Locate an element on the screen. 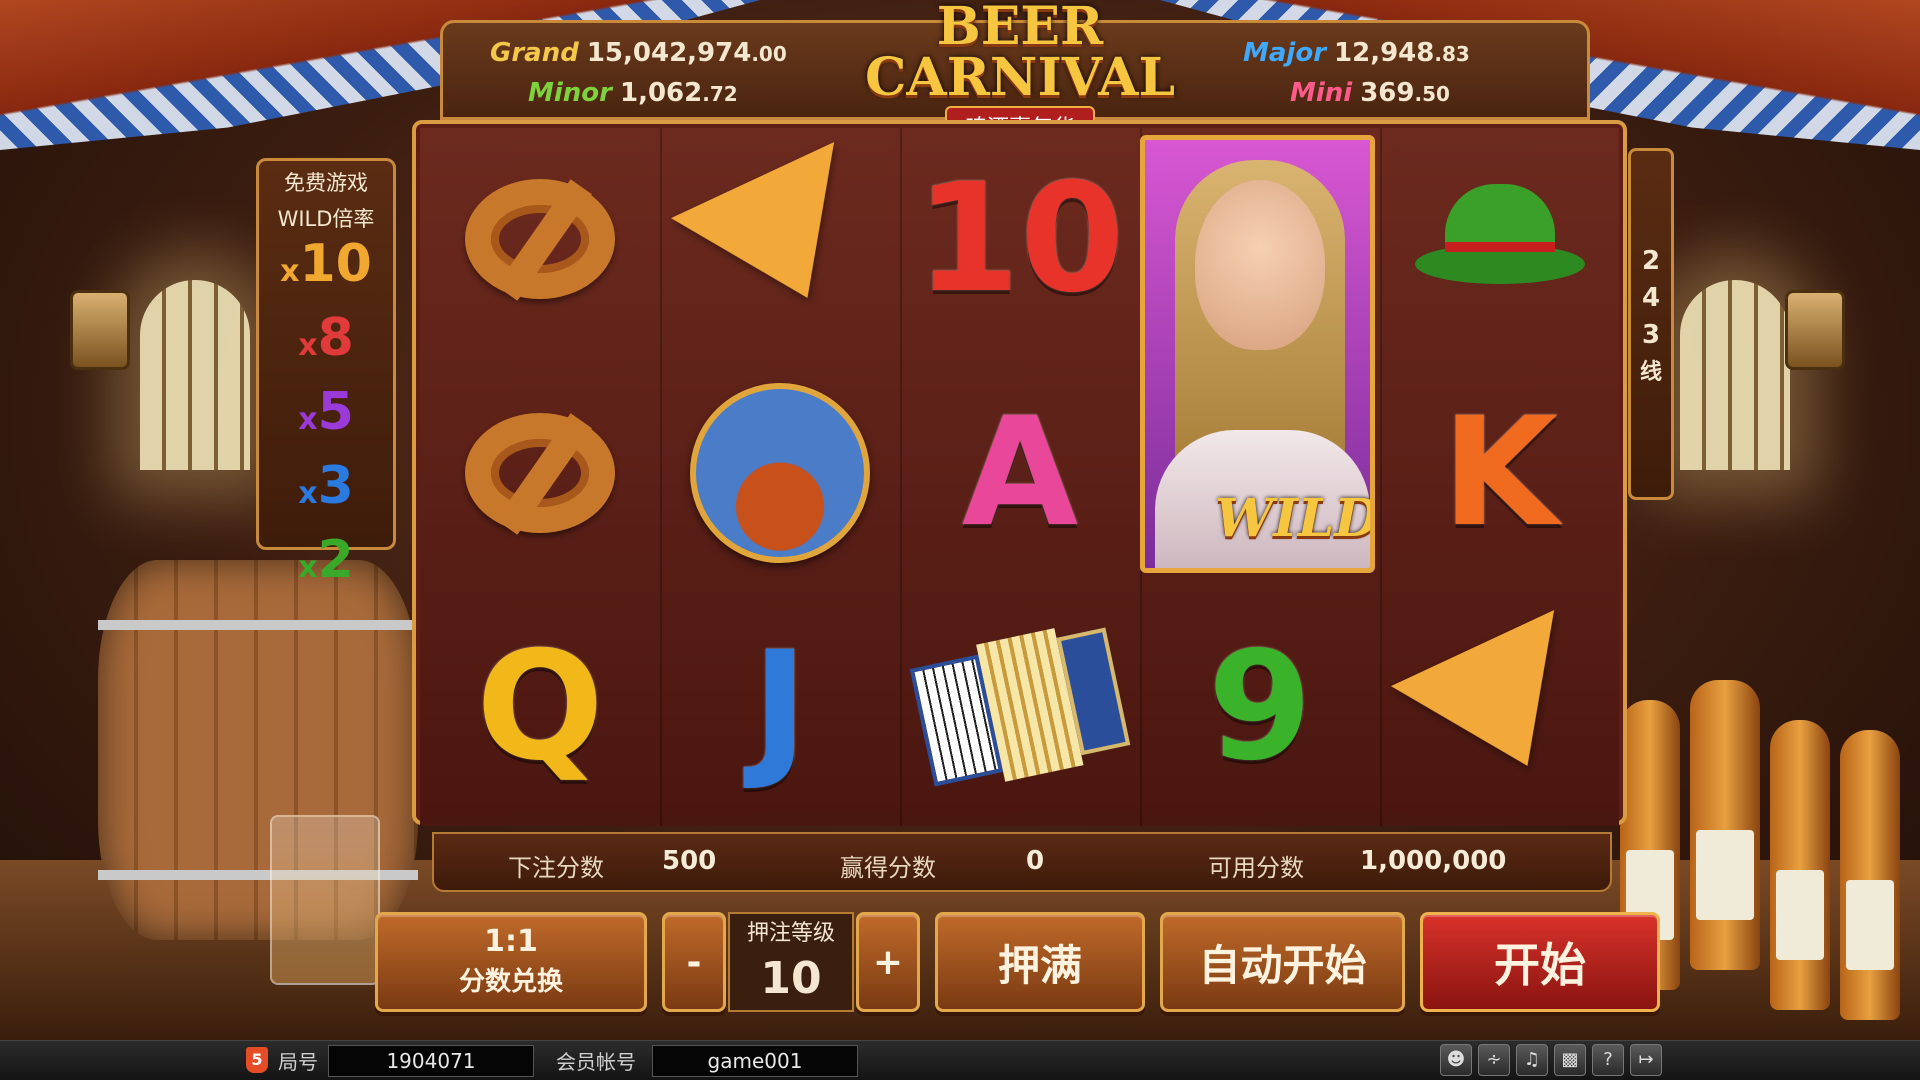  credit-value: 1,000,000 is located at coordinates (1433, 861).